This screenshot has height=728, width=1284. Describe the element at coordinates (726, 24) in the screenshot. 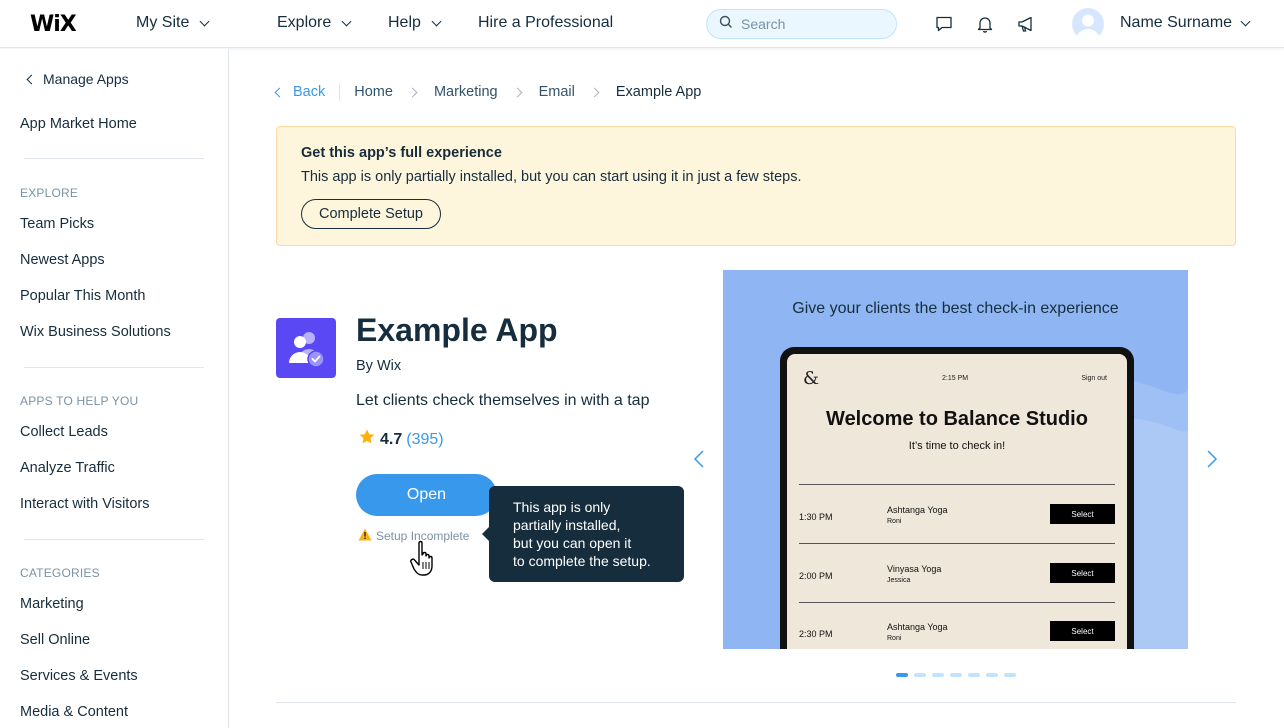

I see `search-icon` at that location.